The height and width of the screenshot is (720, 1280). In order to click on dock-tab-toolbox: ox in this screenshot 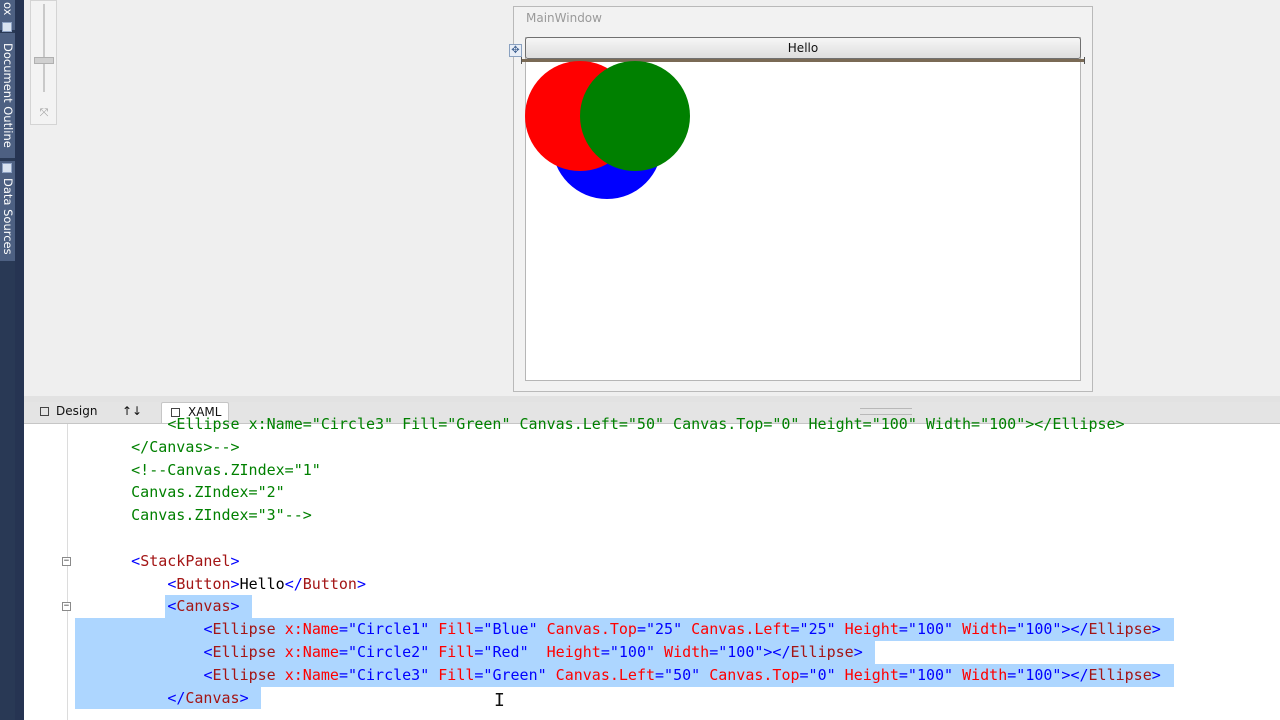, I will do `click(7, 16)`.